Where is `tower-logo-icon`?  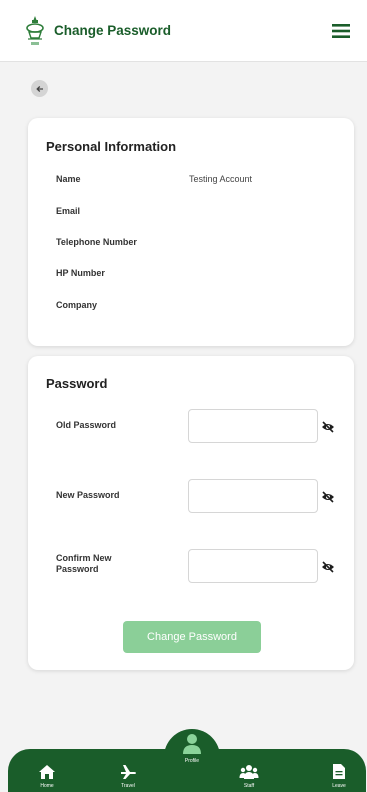
tower-logo-icon is located at coordinates (35, 31).